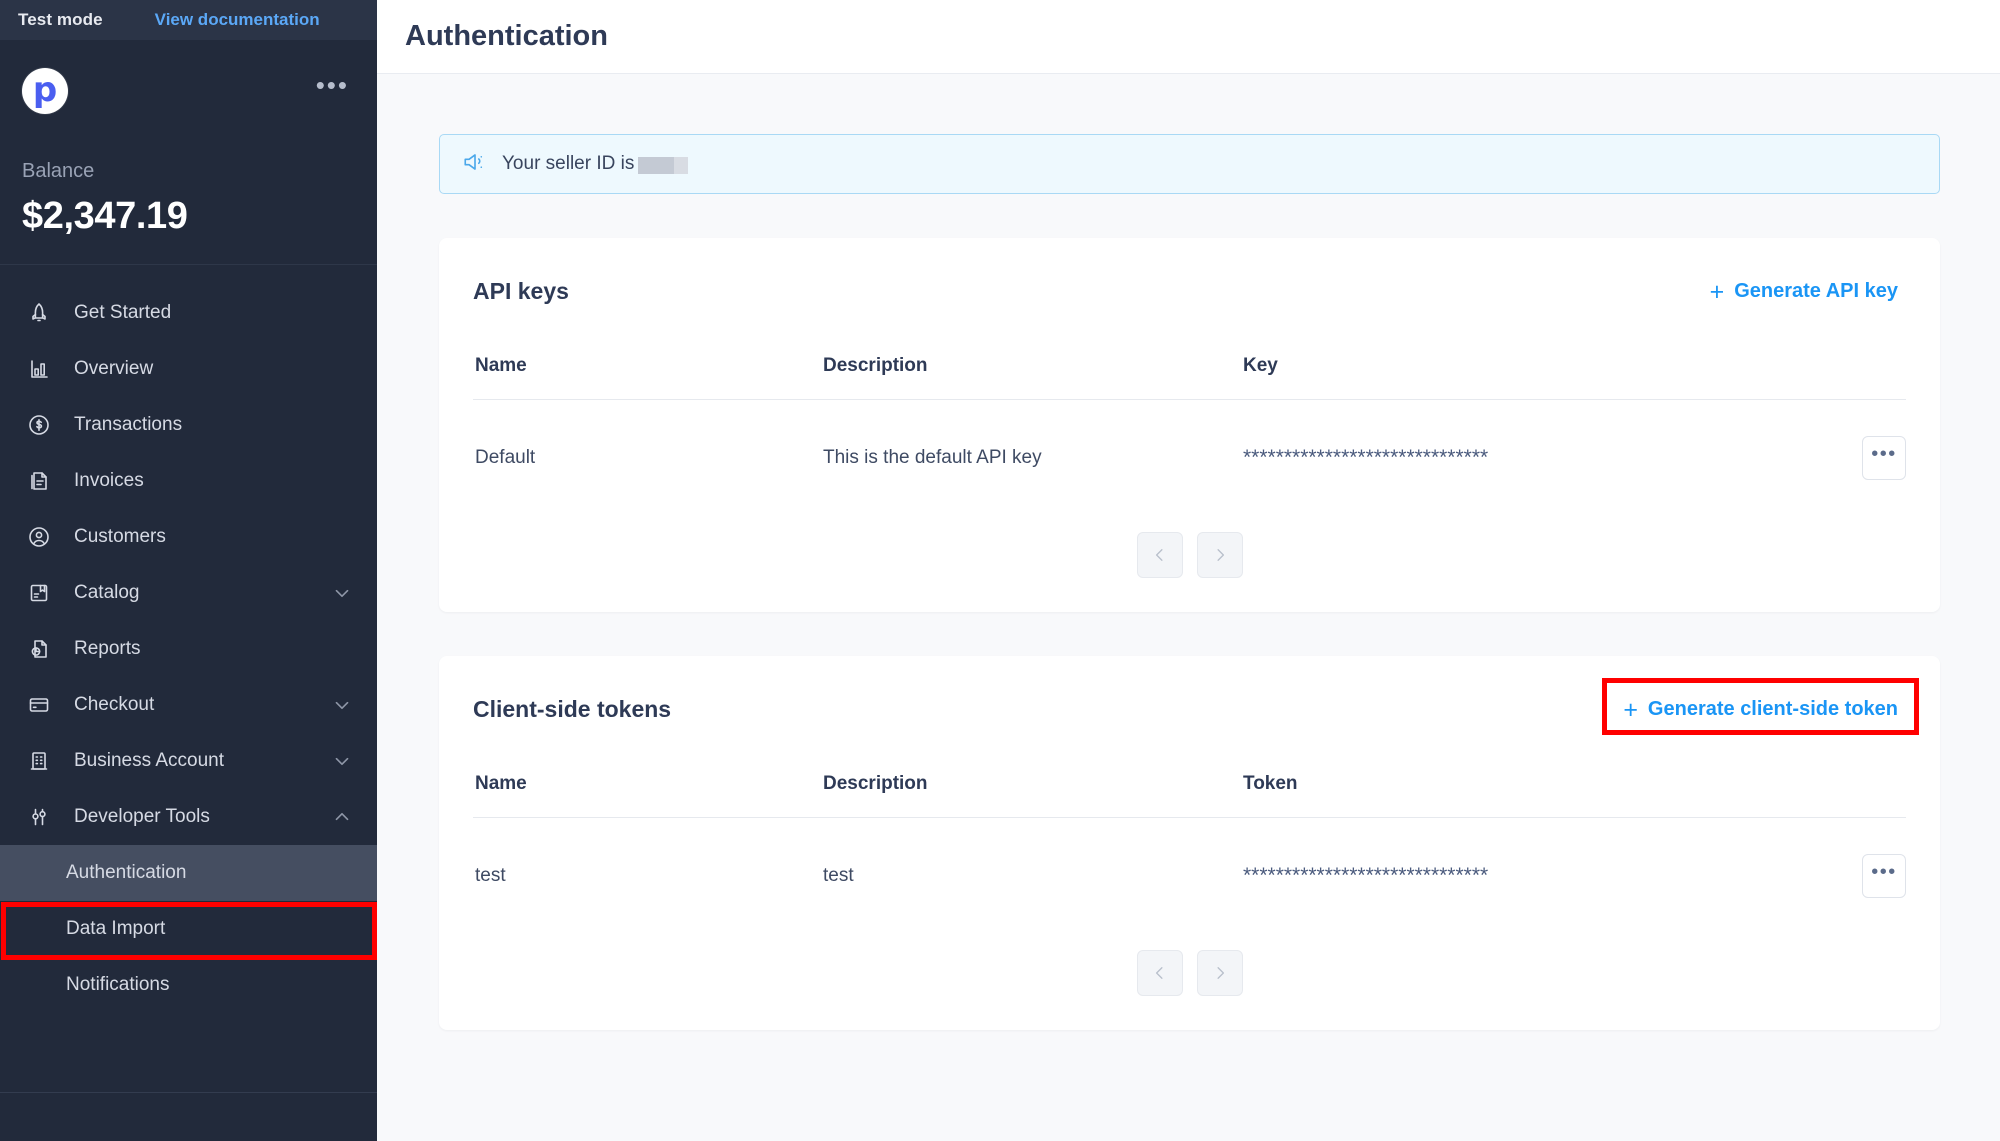 This screenshot has height=1141, width=2000. I want to click on column-header-token: Token, so click(1529, 795).